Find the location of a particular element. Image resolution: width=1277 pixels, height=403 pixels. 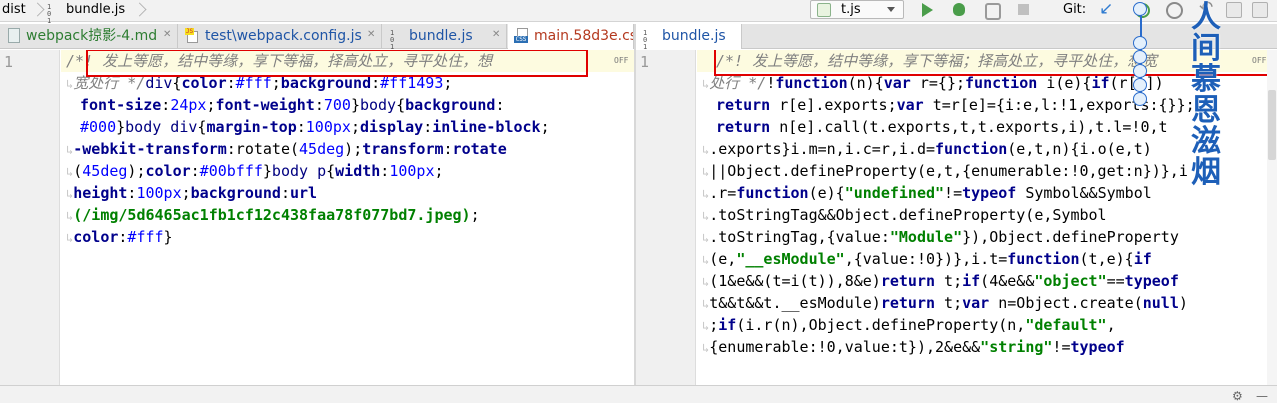

collapse-icon: — is located at coordinates (1262, 396).